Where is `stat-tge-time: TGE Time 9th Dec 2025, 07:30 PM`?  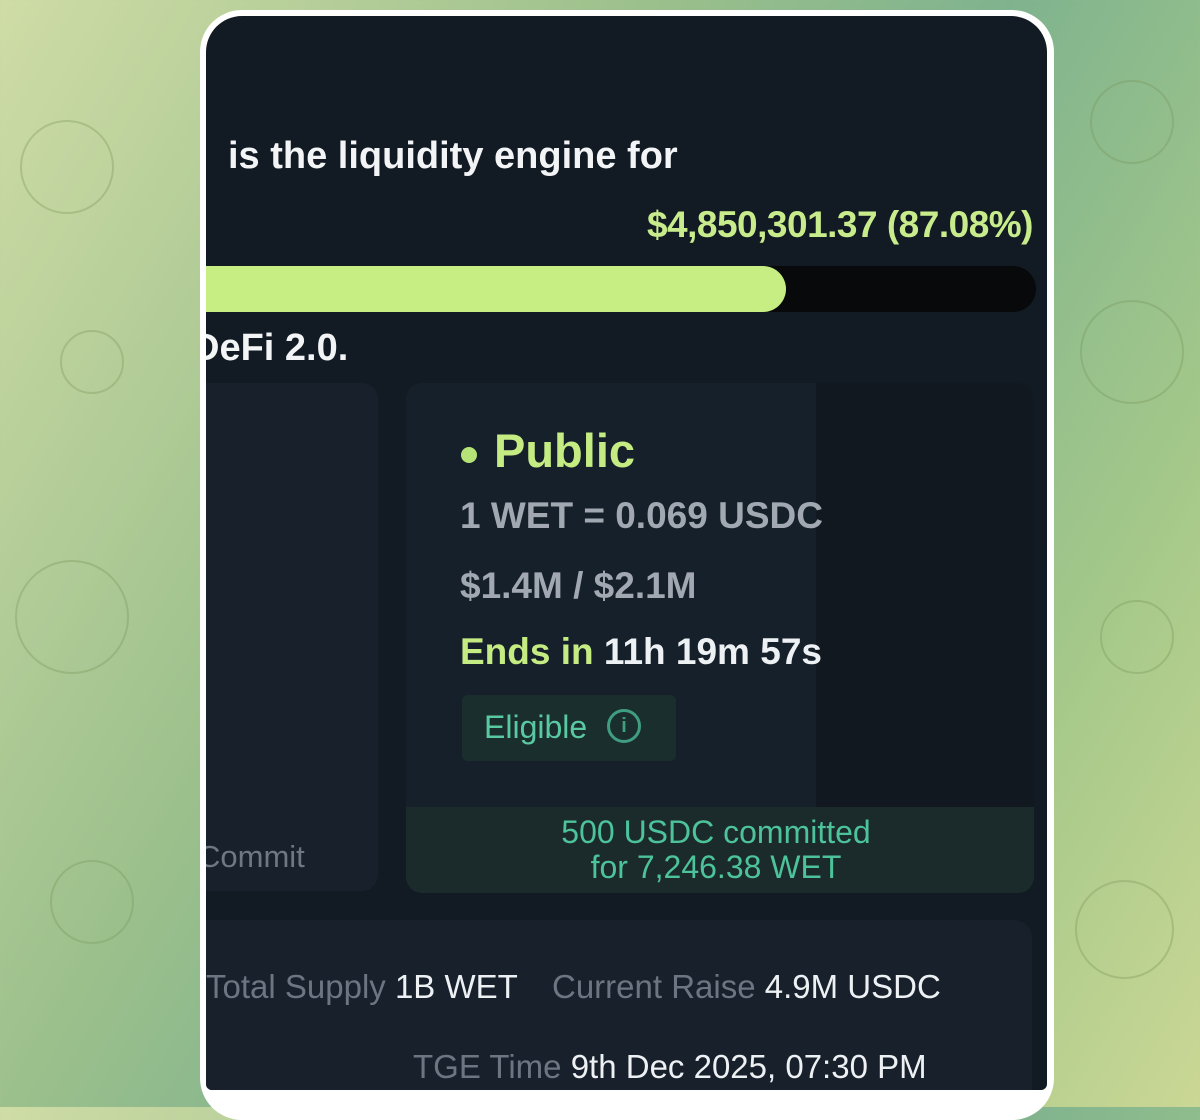 stat-tge-time: TGE Time 9th Dec 2025, 07:30 PM is located at coordinates (670, 1067).